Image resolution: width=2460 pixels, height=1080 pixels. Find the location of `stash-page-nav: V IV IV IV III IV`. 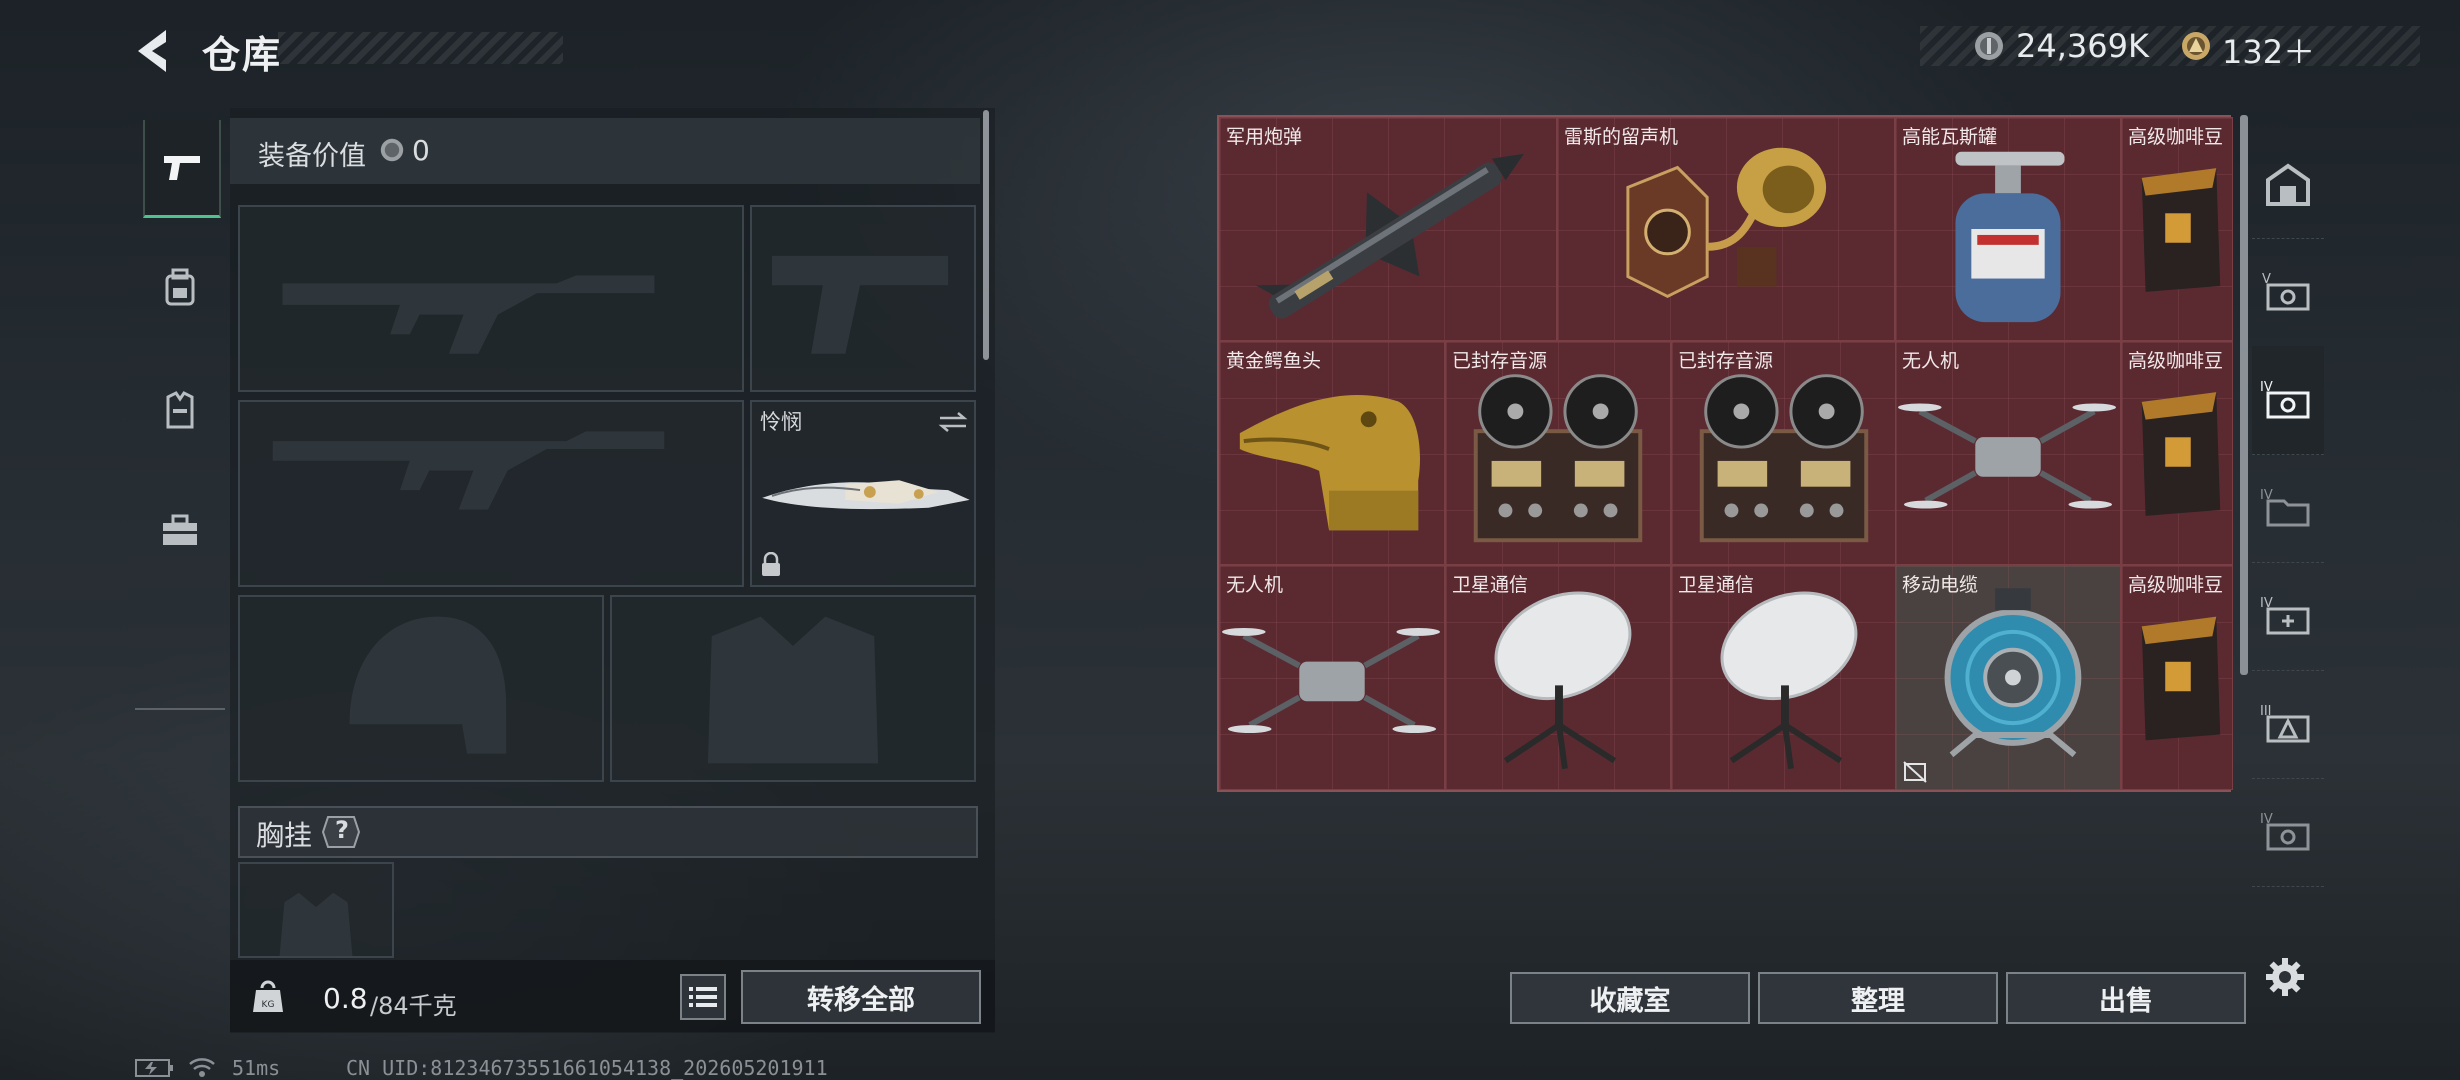

stash-page-nav: V IV IV IV III IV is located at coordinates (2288, 499).